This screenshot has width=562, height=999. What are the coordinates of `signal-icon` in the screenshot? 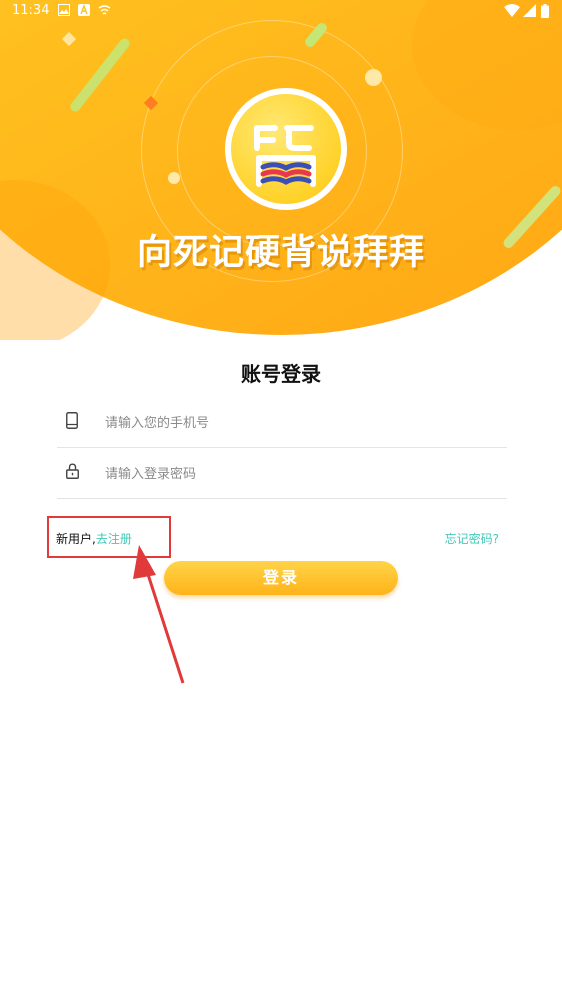 It's located at (529, 10).